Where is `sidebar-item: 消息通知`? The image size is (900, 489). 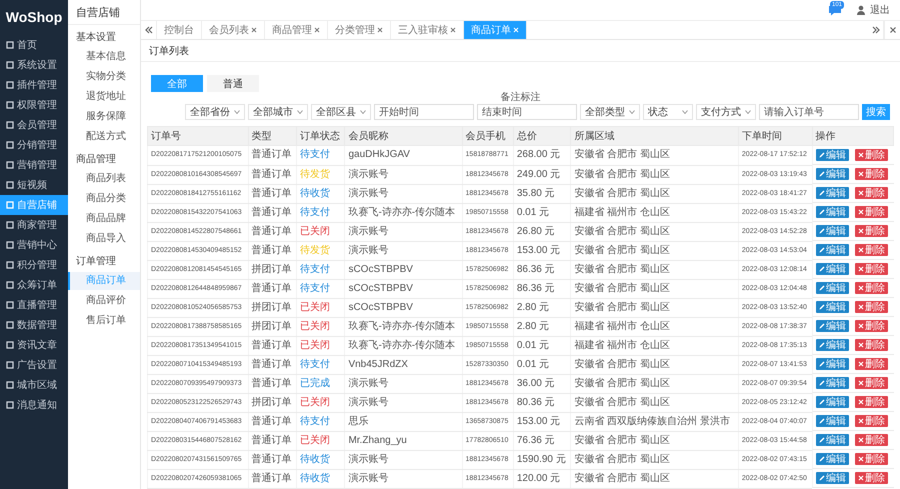
sidebar-item: 消息通知 is located at coordinates (34, 405).